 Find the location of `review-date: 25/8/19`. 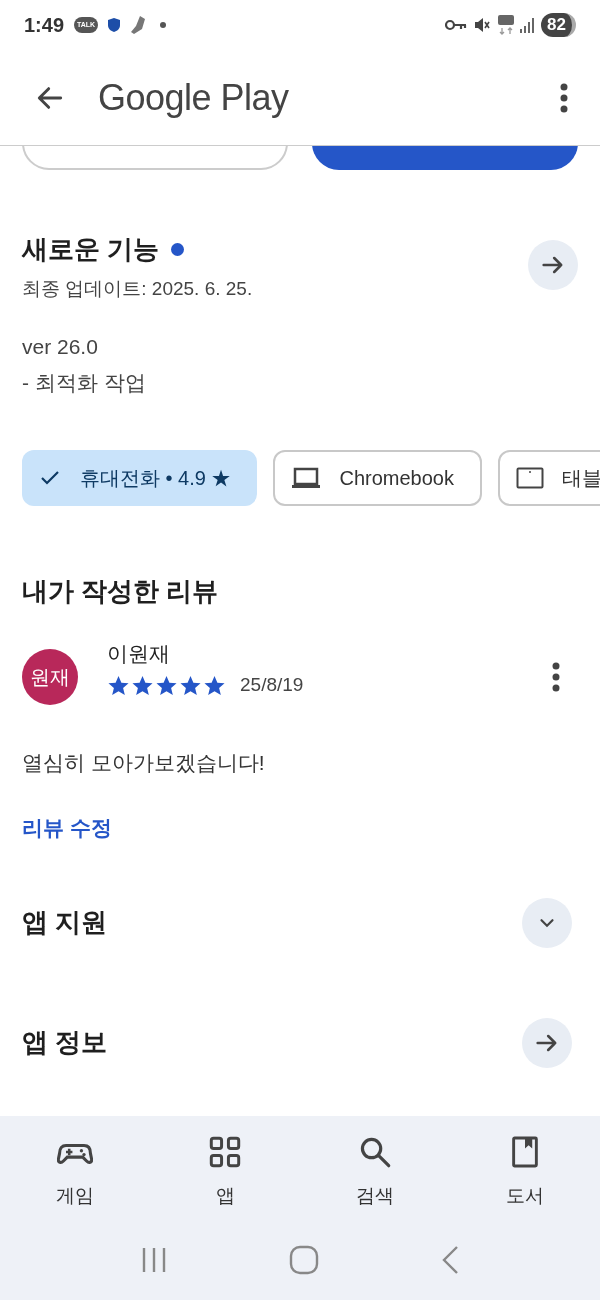

review-date: 25/8/19 is located at coordinates (272, 685).